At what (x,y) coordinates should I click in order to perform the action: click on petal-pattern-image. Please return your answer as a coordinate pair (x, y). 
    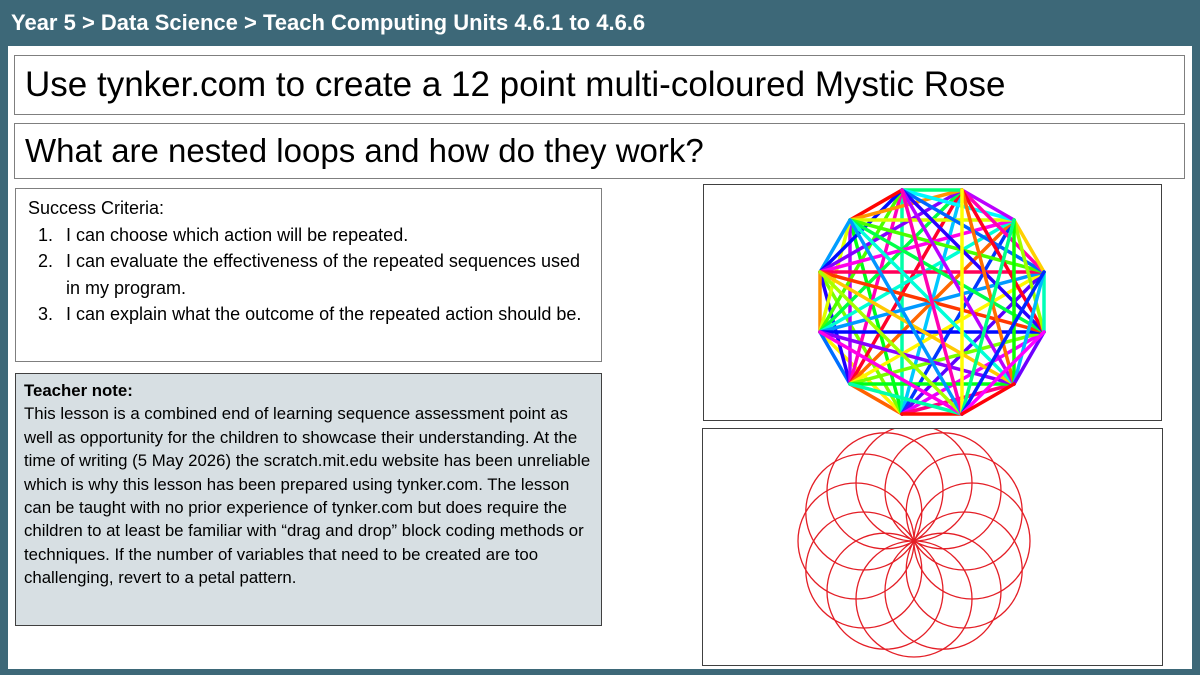
    Looking at the image, I should click on (932, 547).